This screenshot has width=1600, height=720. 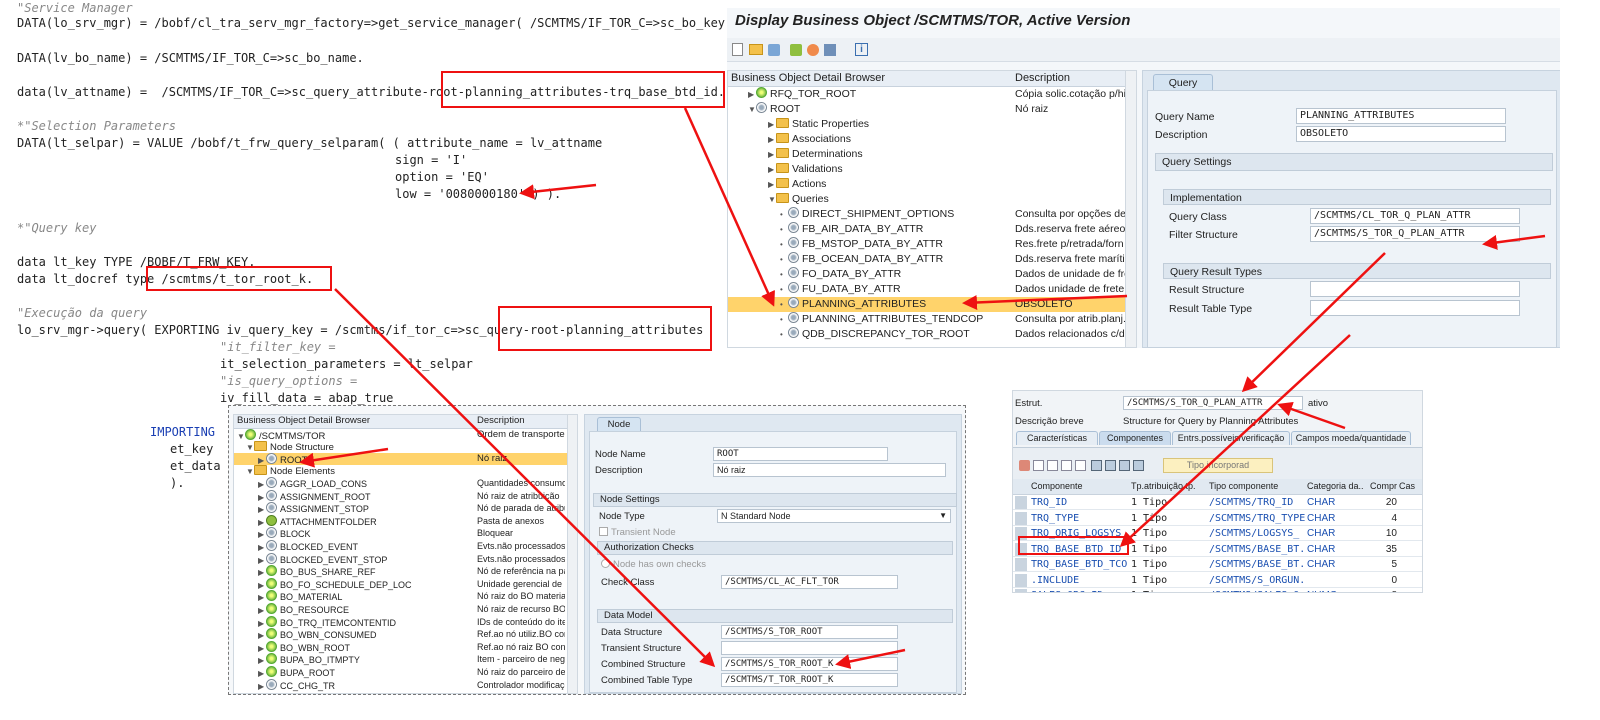 I want to click on print-icon, so click(x=830, y=50).